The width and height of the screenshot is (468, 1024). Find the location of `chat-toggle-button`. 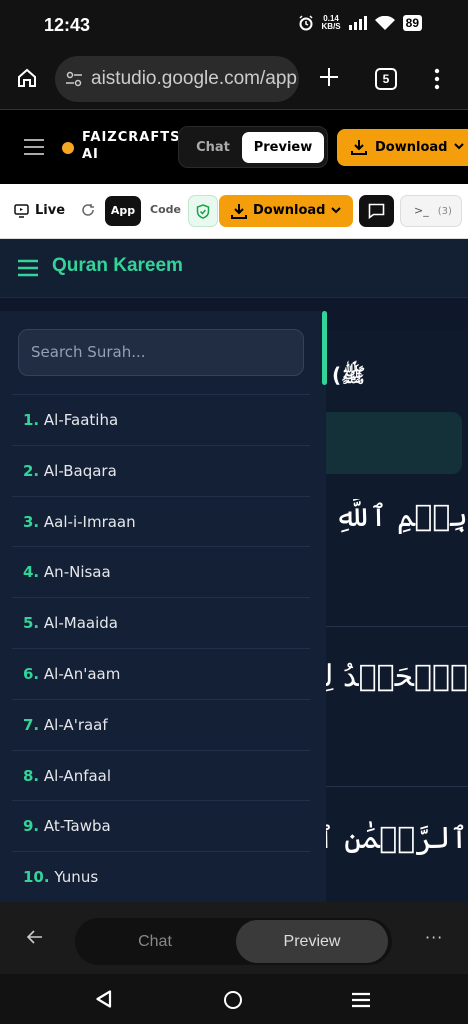

chat-toggle-button is located at coordinates (376, 211).